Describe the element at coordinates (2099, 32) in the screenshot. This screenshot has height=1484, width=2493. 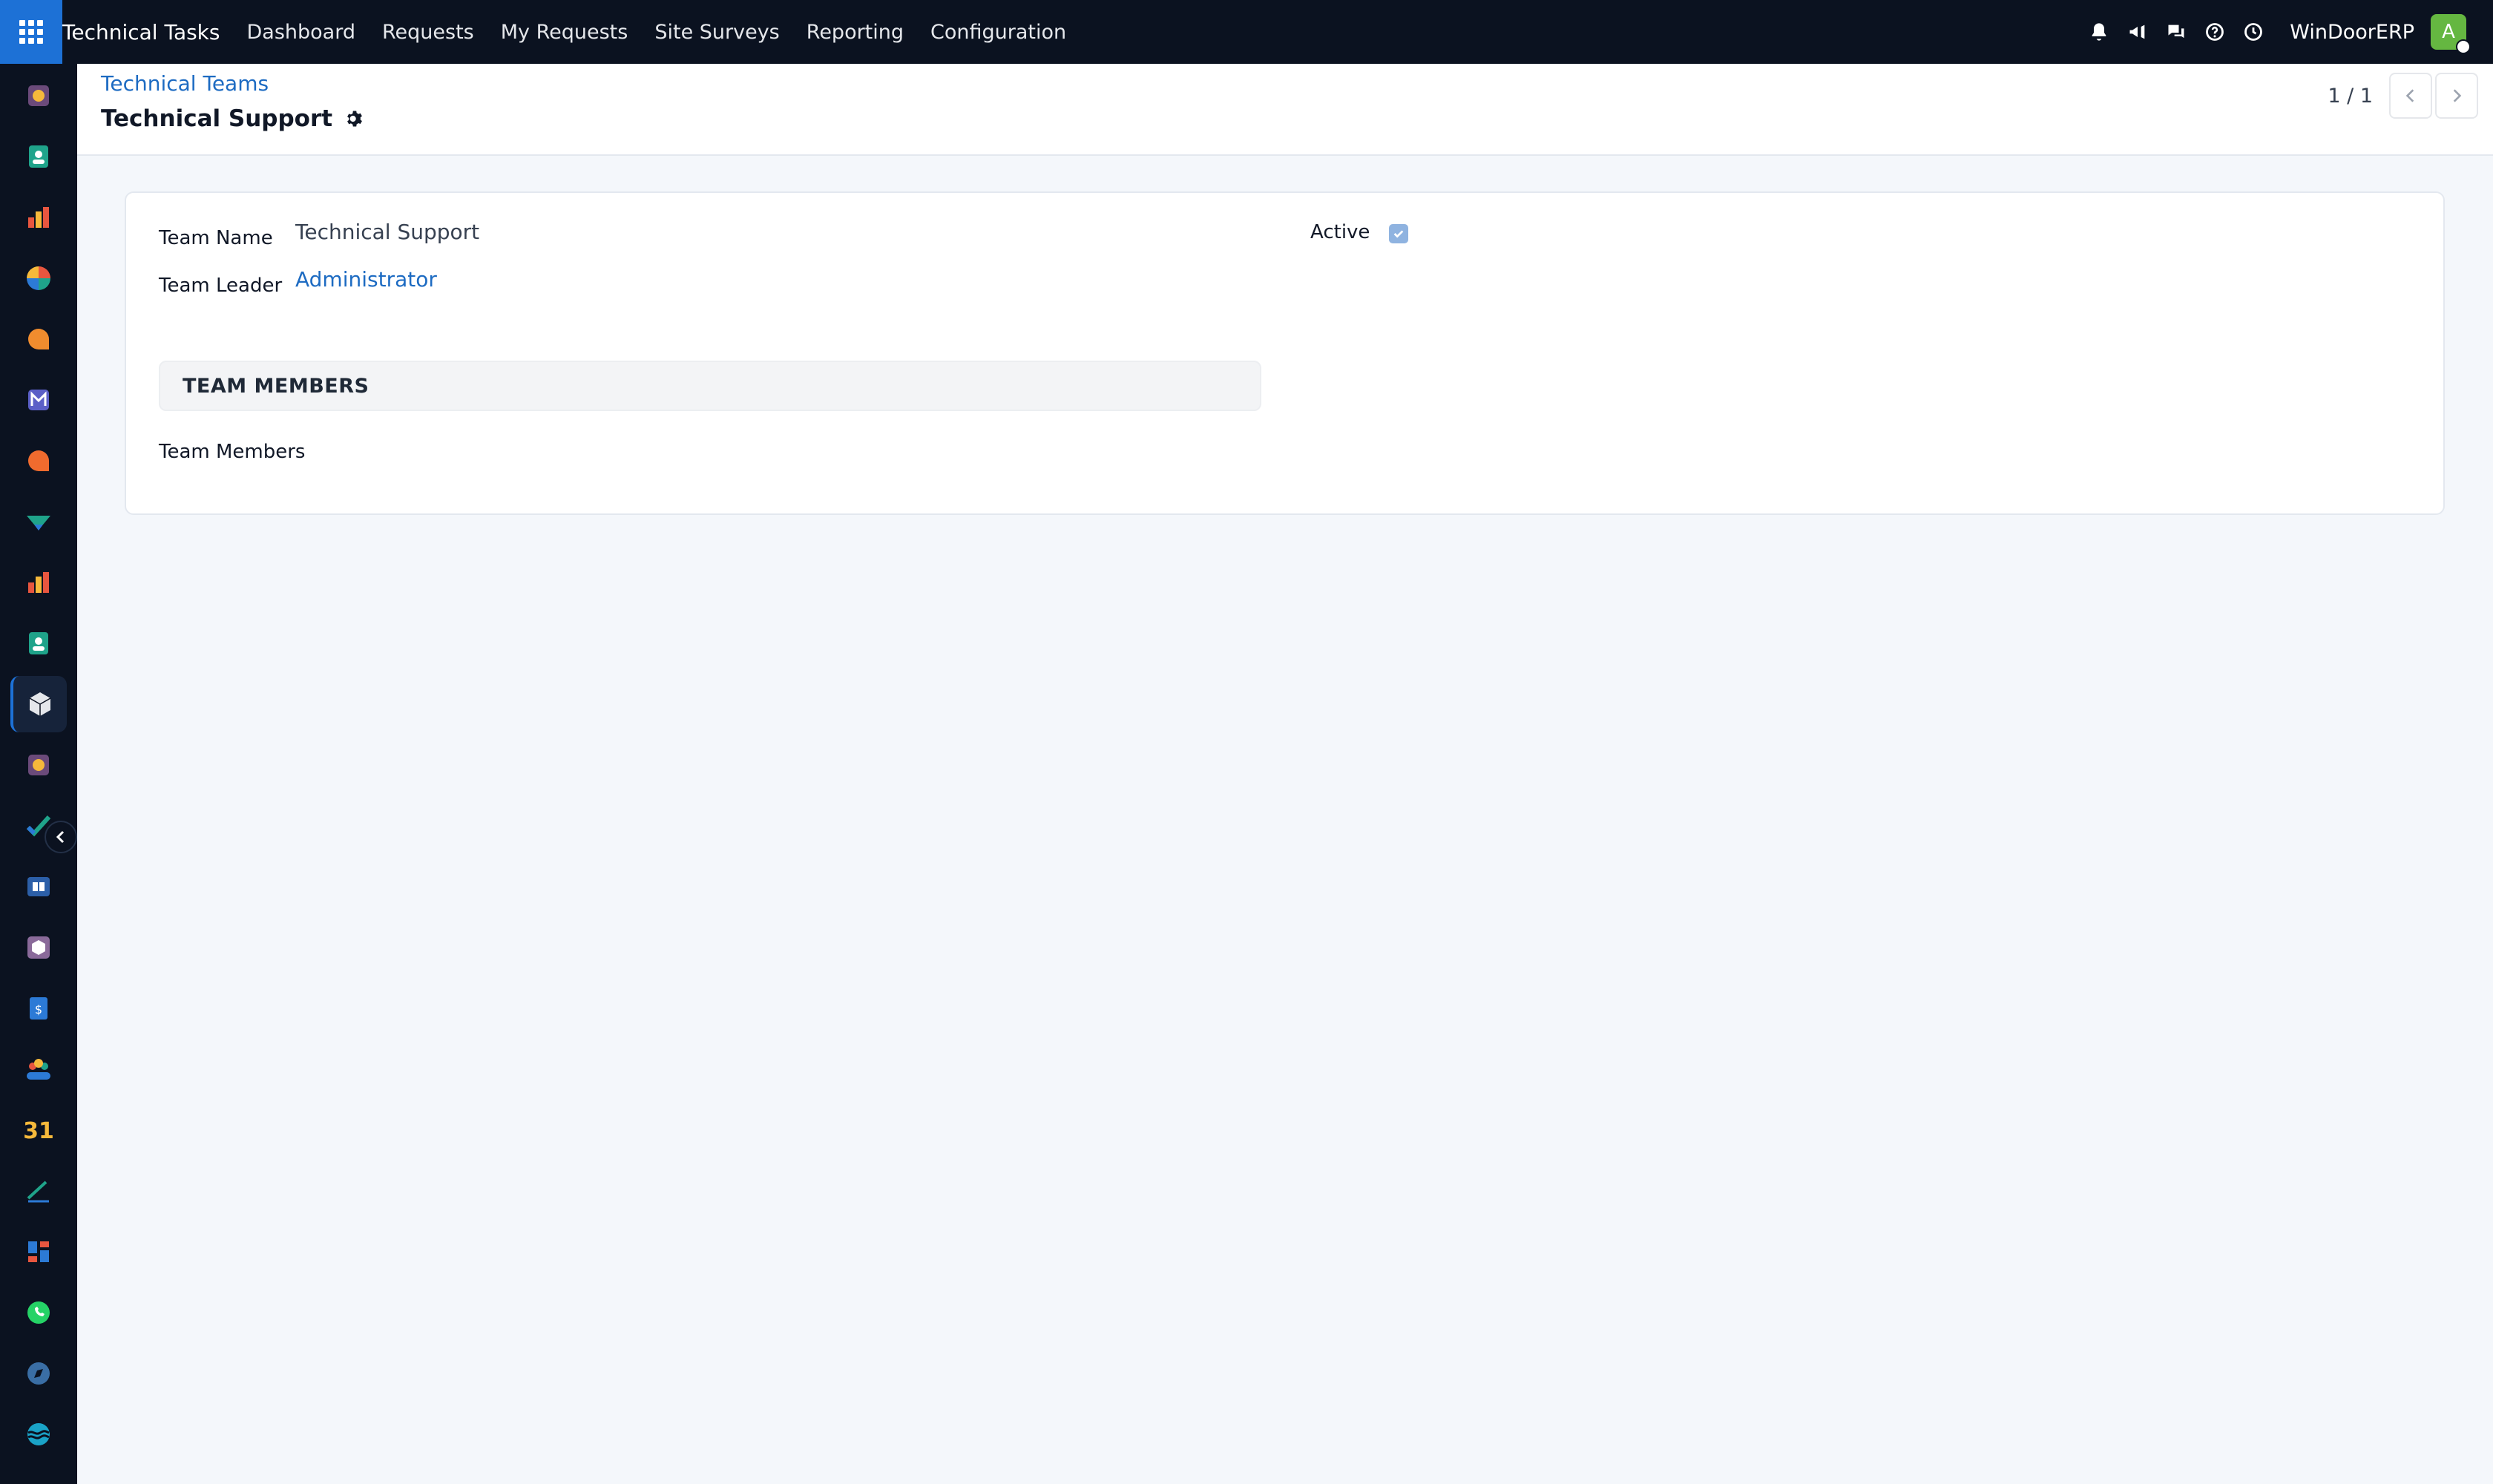
I see `bell-icon` at that location.